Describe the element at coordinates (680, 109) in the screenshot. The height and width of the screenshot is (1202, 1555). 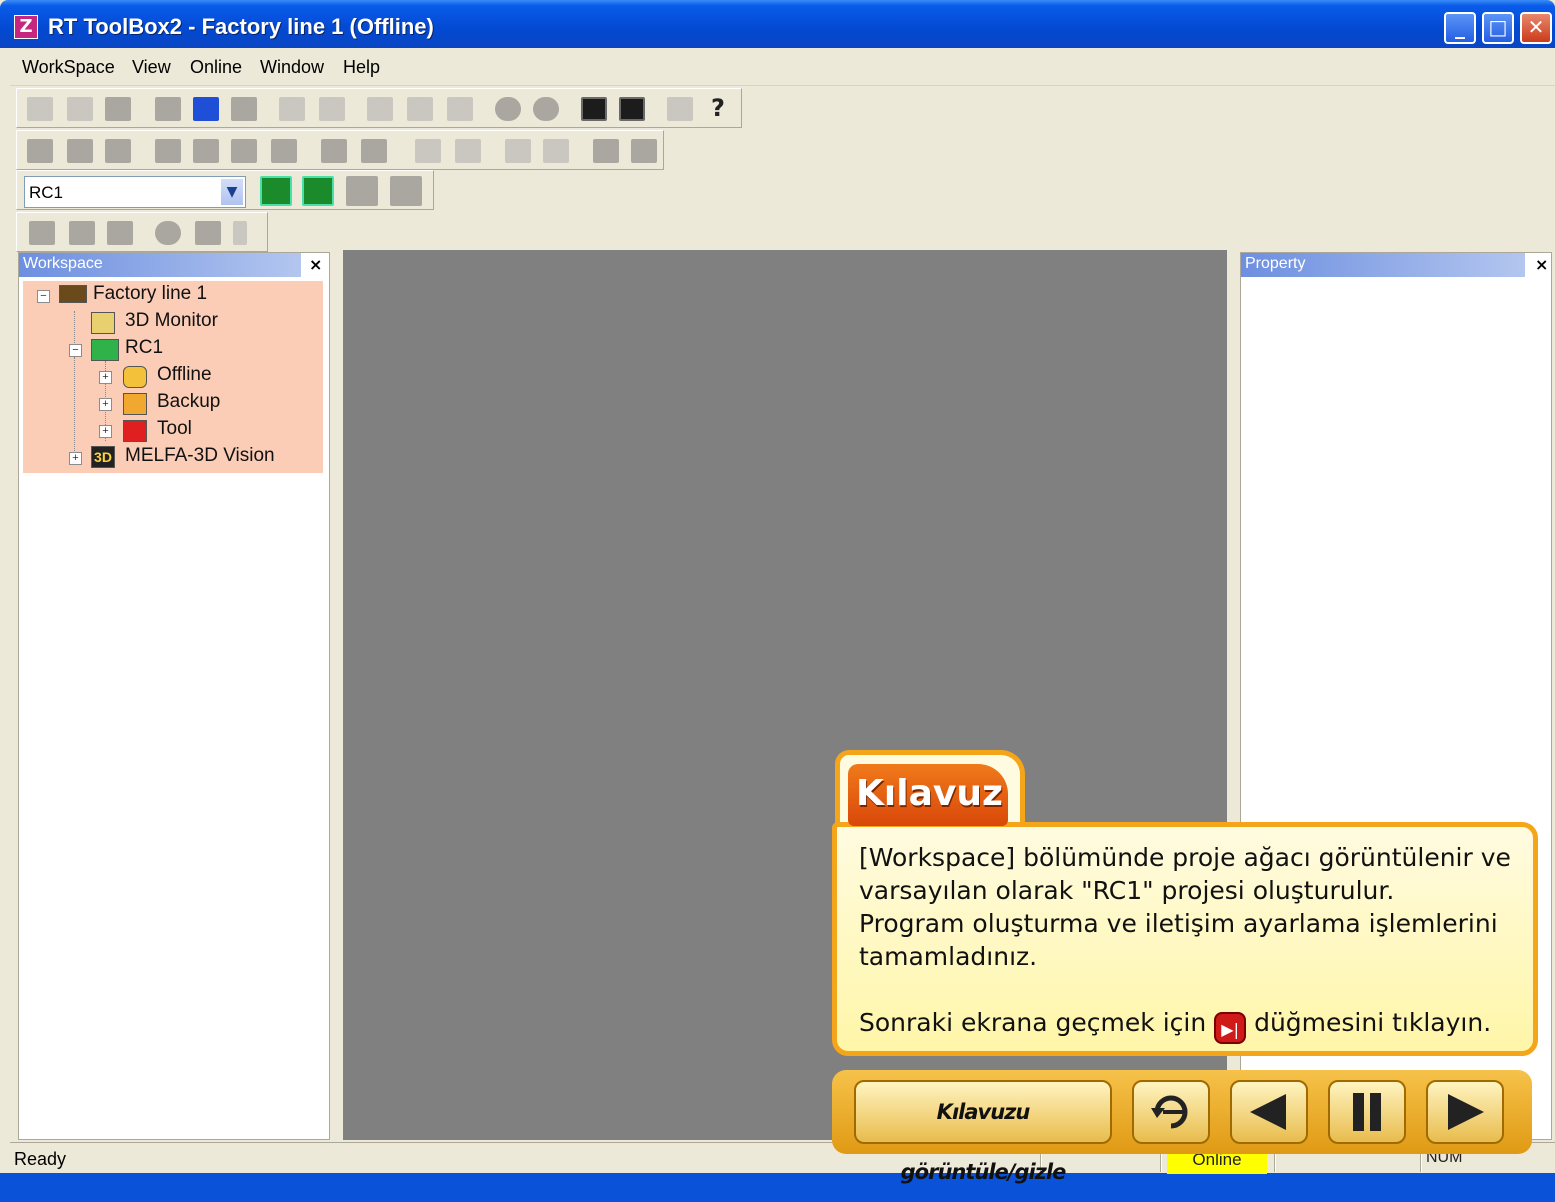
I see `print-icon` at that location.